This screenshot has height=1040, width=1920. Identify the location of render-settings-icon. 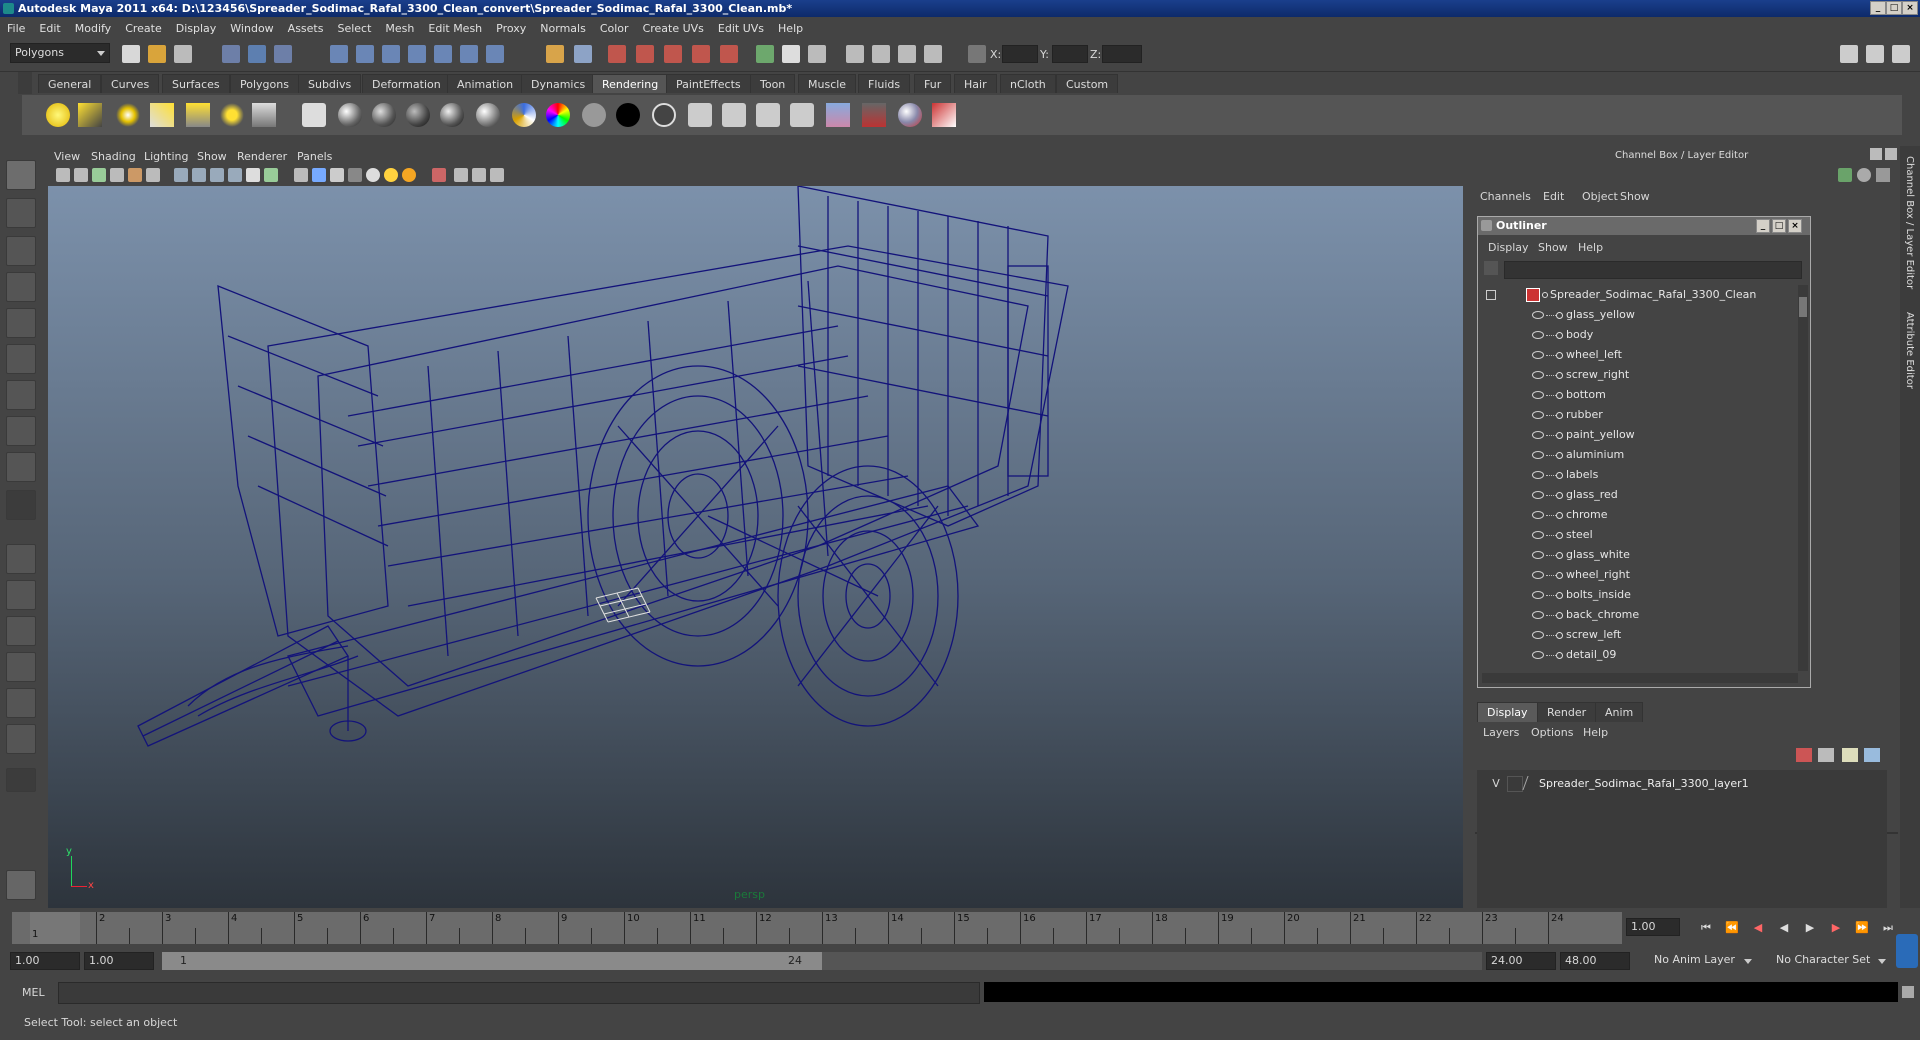
(673, 54).